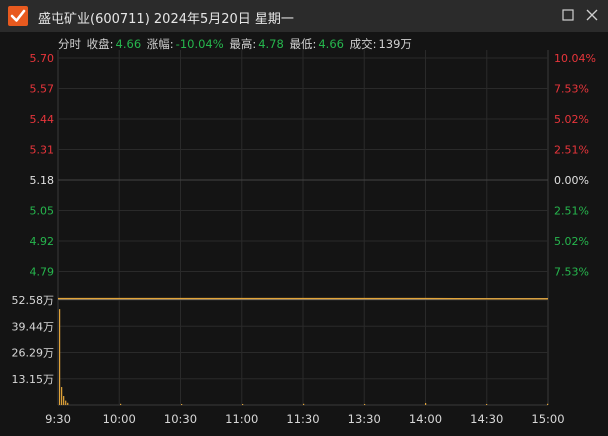  I want to click on time-tick-label: 10:30, so click(180, 419).